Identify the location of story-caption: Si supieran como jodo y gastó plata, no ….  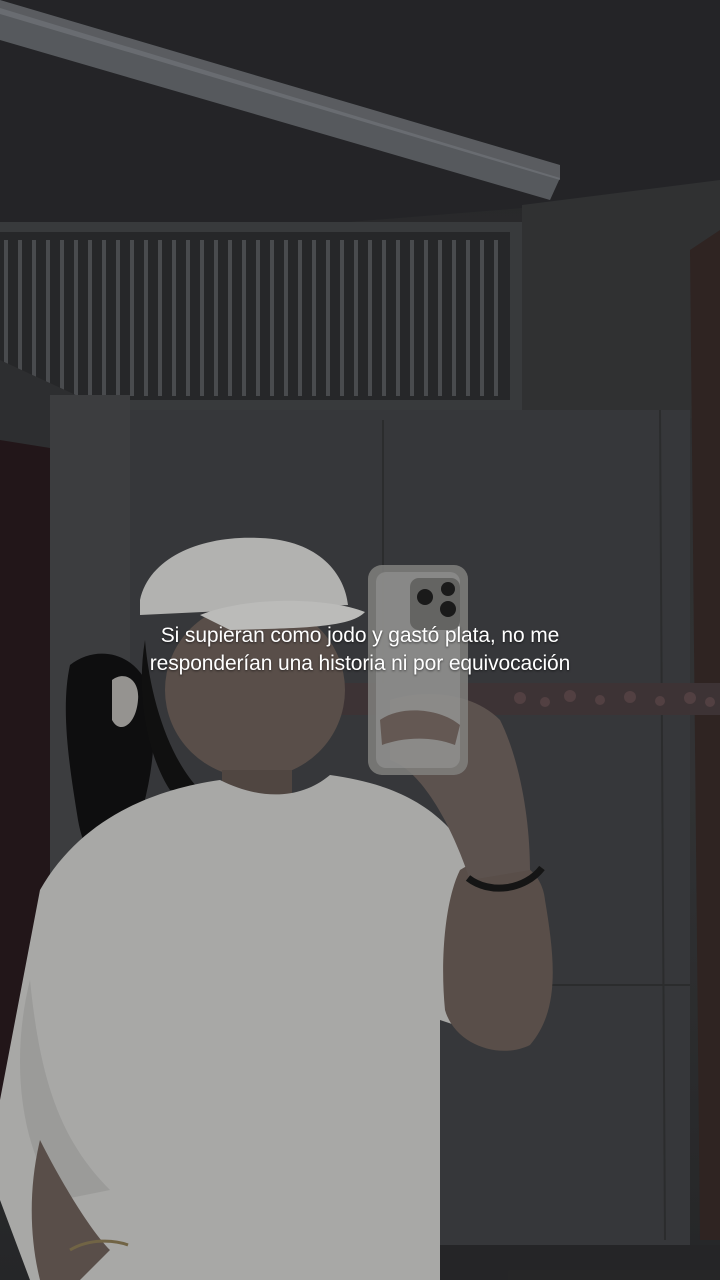
(360, 649).